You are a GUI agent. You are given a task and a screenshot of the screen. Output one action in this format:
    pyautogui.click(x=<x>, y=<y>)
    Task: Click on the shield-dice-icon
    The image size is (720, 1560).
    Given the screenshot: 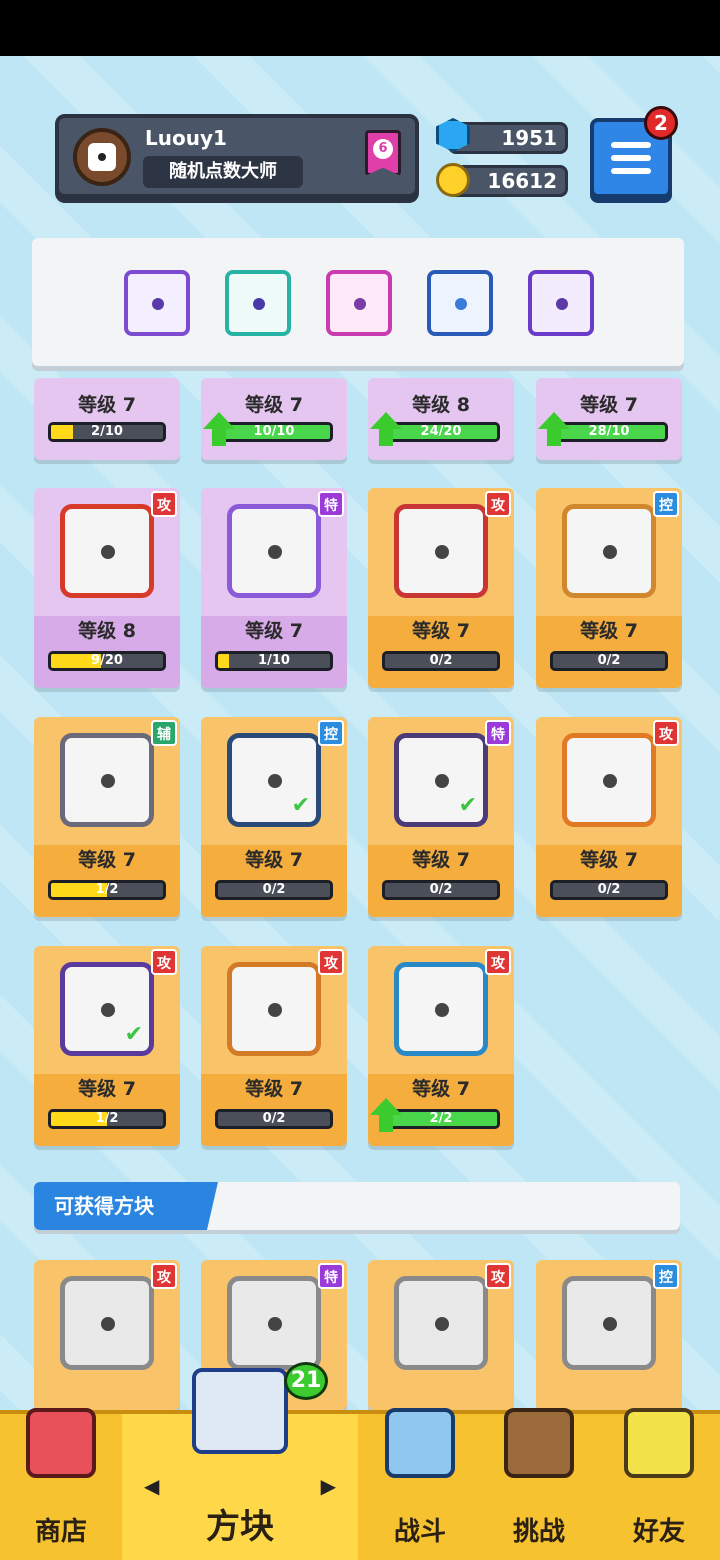 What is the action you would take?
    pyautogui.click(x=609, y=1323)
    